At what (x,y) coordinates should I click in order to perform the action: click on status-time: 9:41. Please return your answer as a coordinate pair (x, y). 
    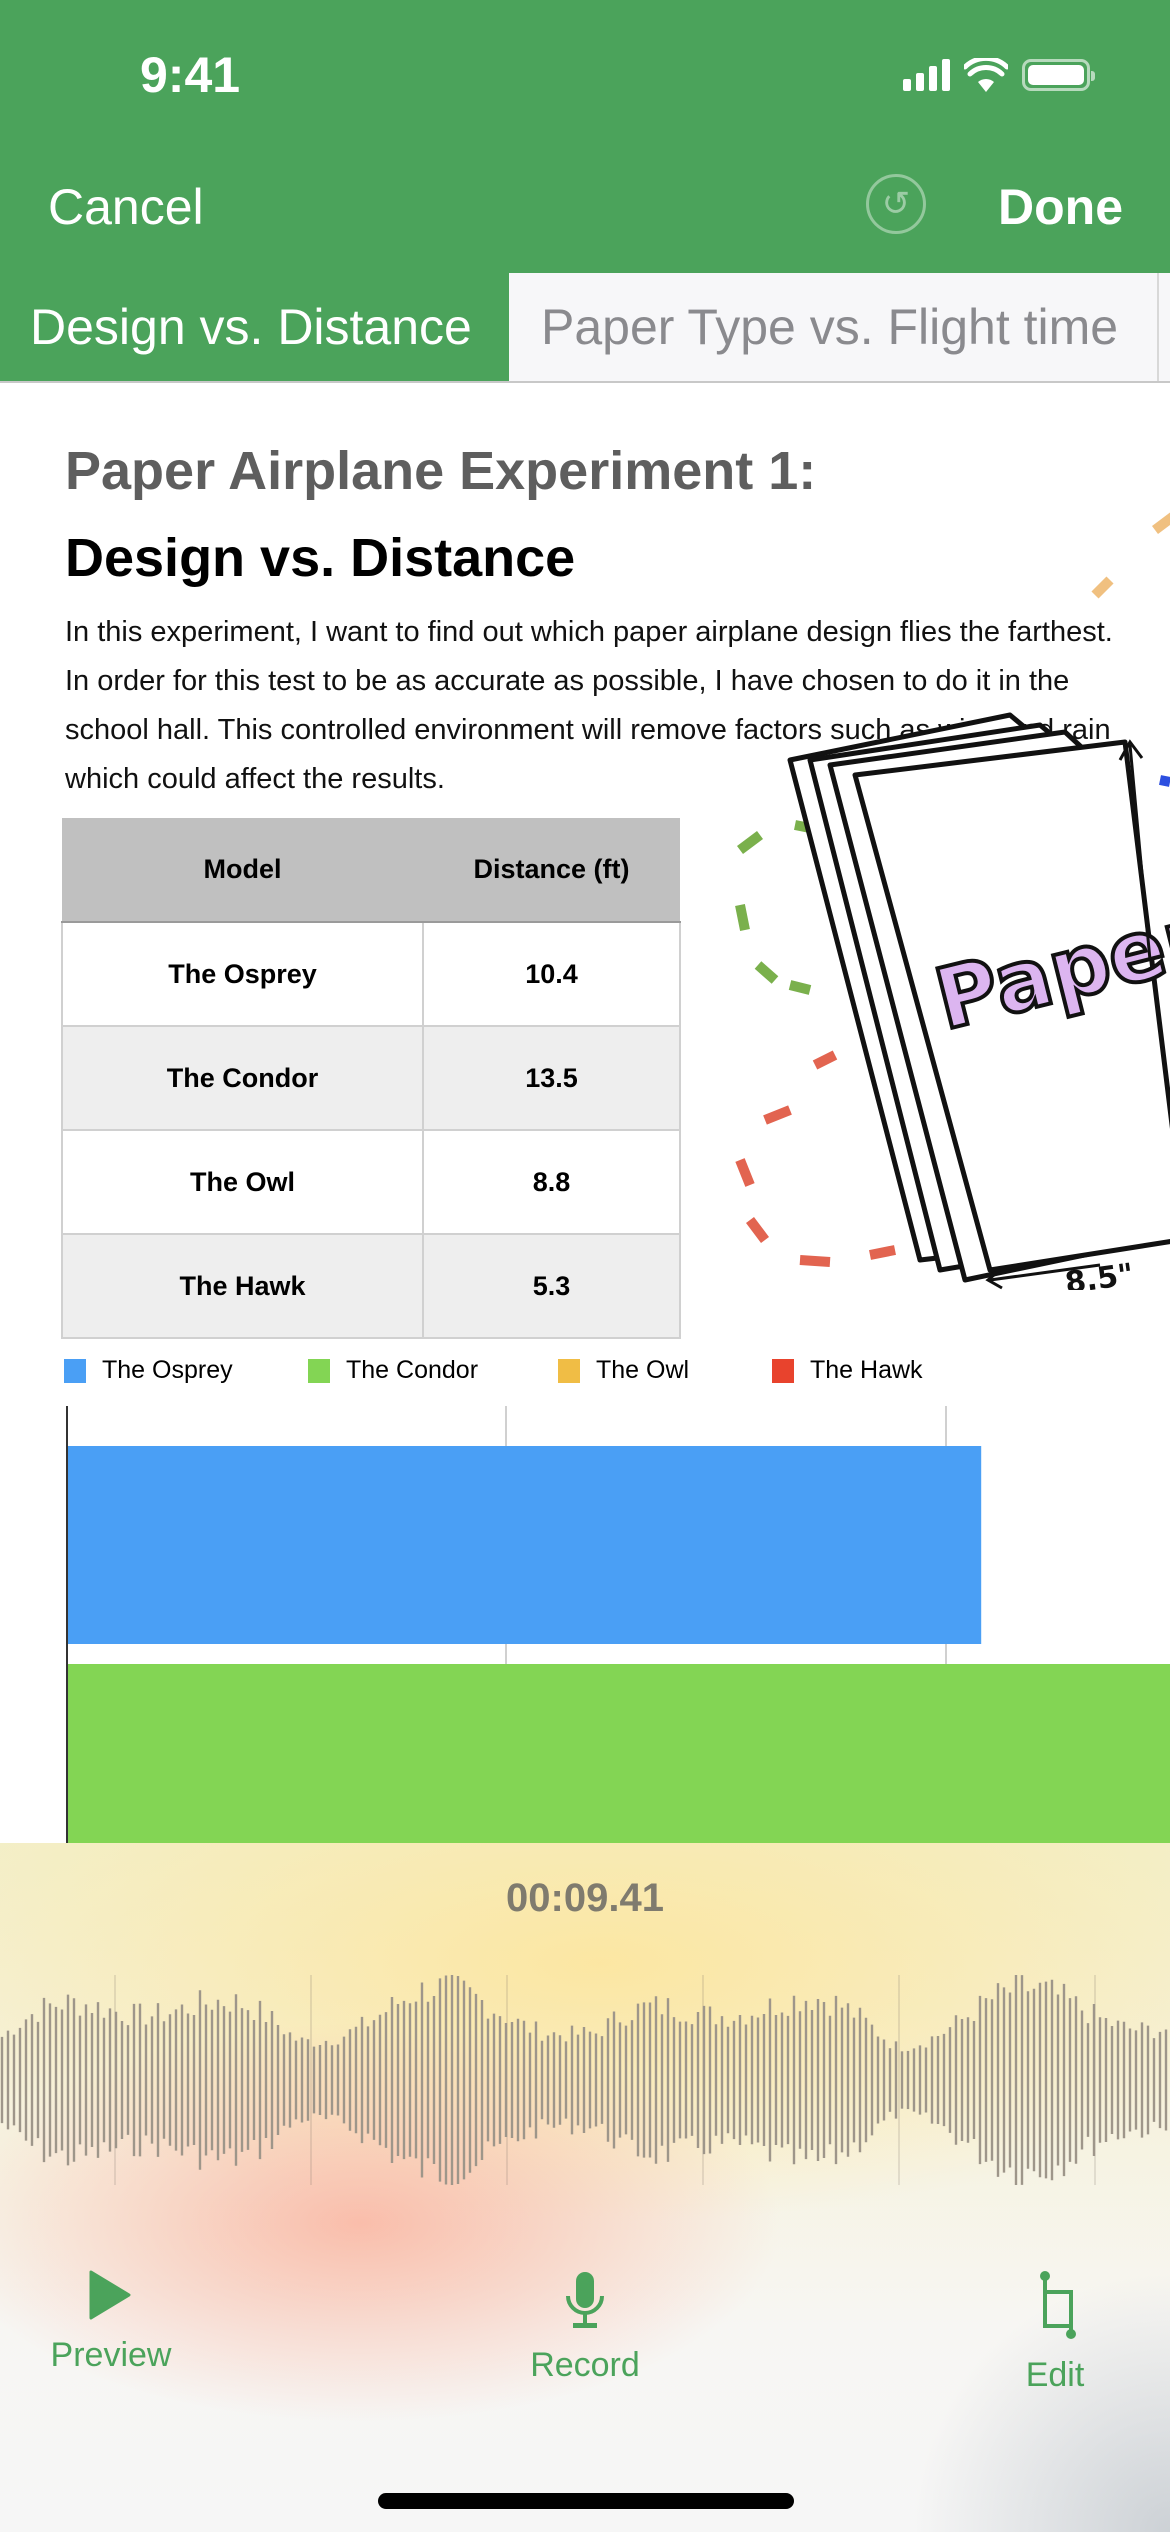
    Looking at the image, I should click on (190, 75).